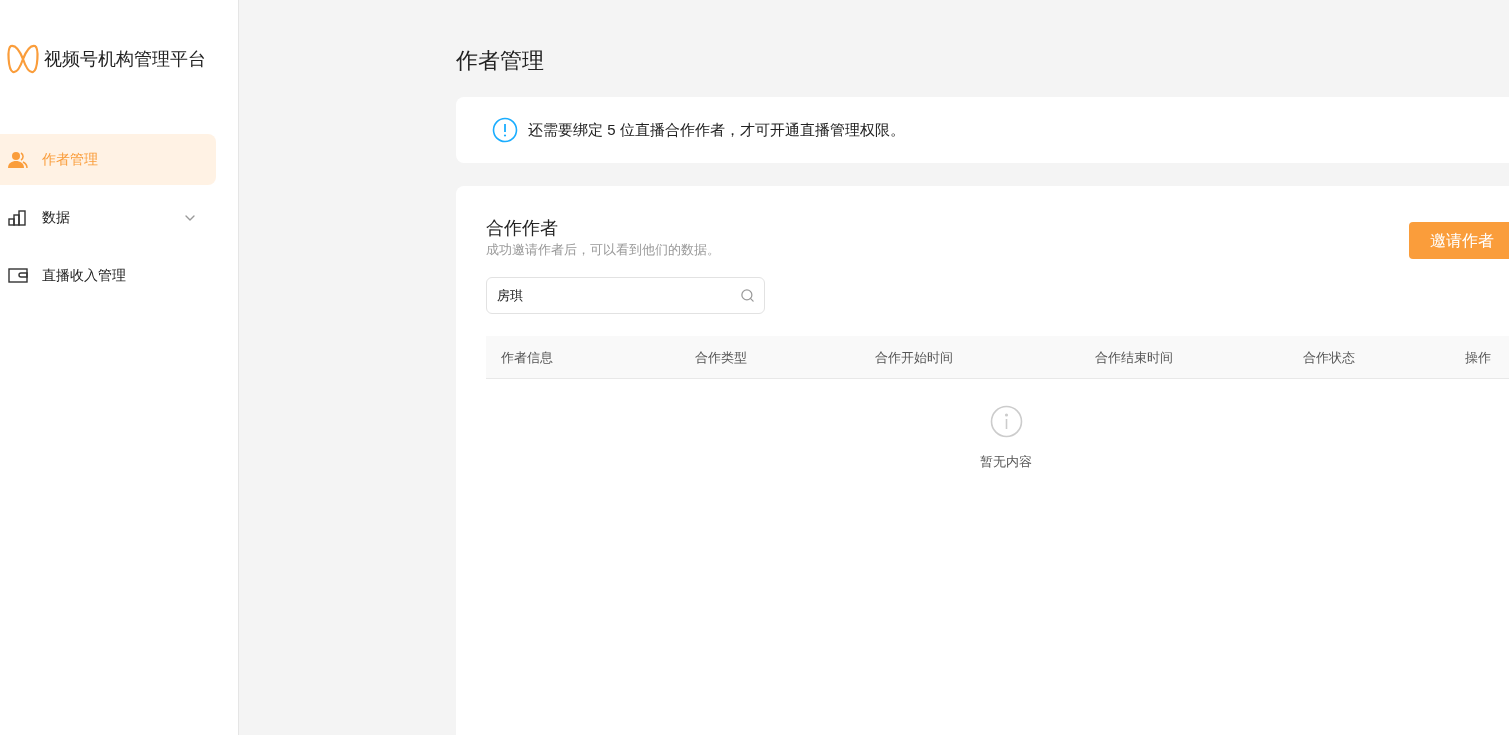 The image size is (1509, 735). Describe the element at coordinates (70, 159) in the screenshot. I see `sidebar-label: 作者管理` at that location.